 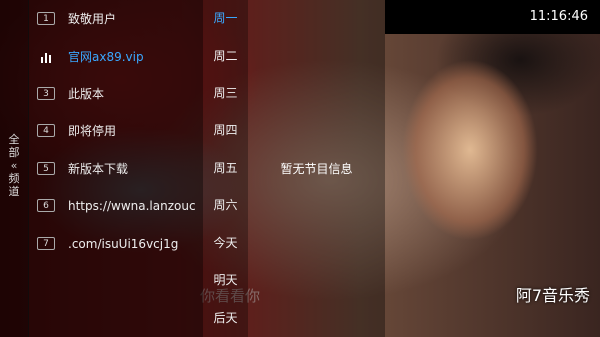 I want to click on channel-name: 此版本, so click(x=86, y=94).